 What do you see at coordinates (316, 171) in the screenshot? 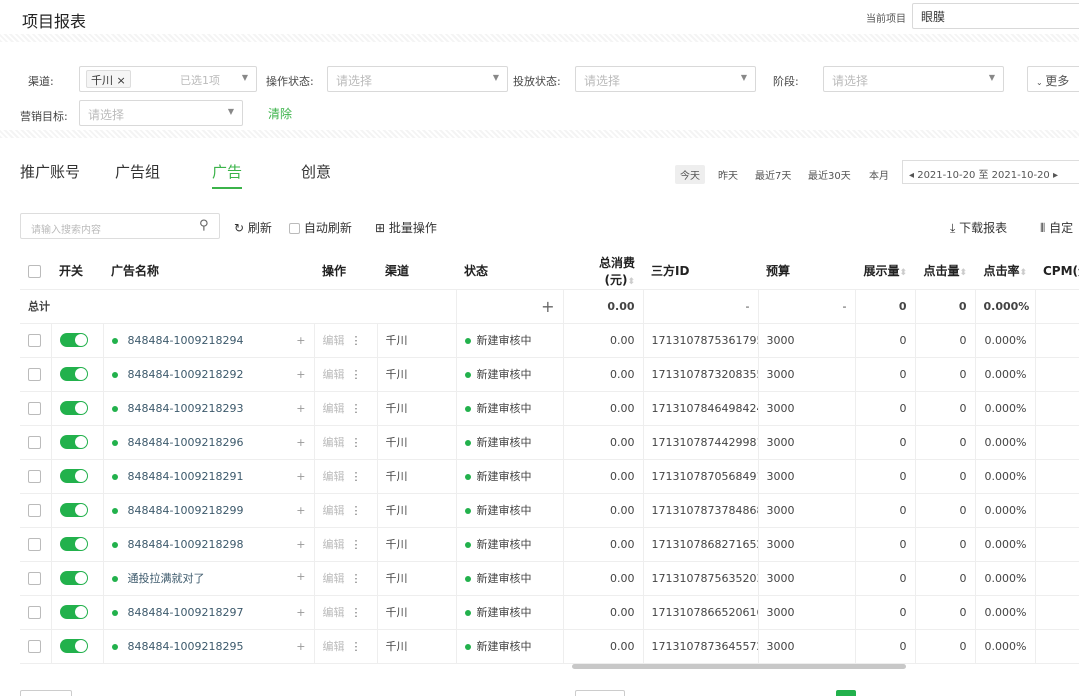
I see `tab-creative: 创意` at bounding box center [316, 171].